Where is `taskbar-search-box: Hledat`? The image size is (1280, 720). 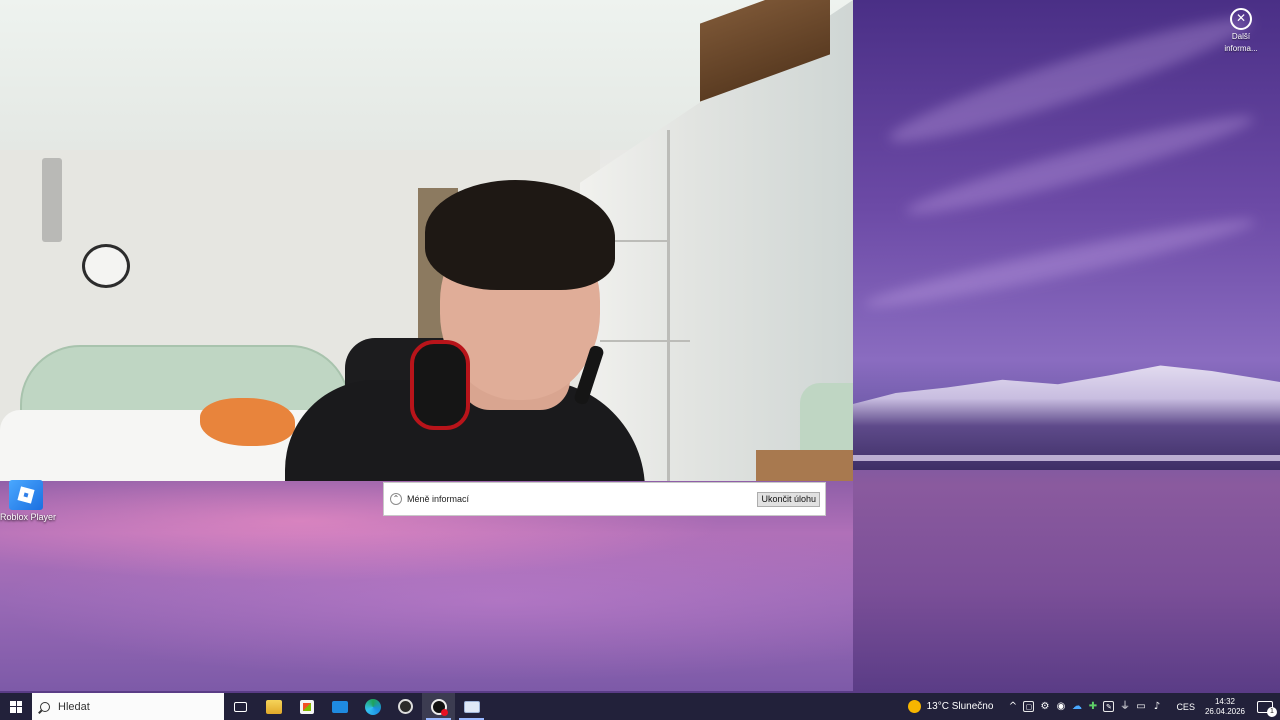
taskbar-search-box: Hledat is located at coordinates (128, 706).